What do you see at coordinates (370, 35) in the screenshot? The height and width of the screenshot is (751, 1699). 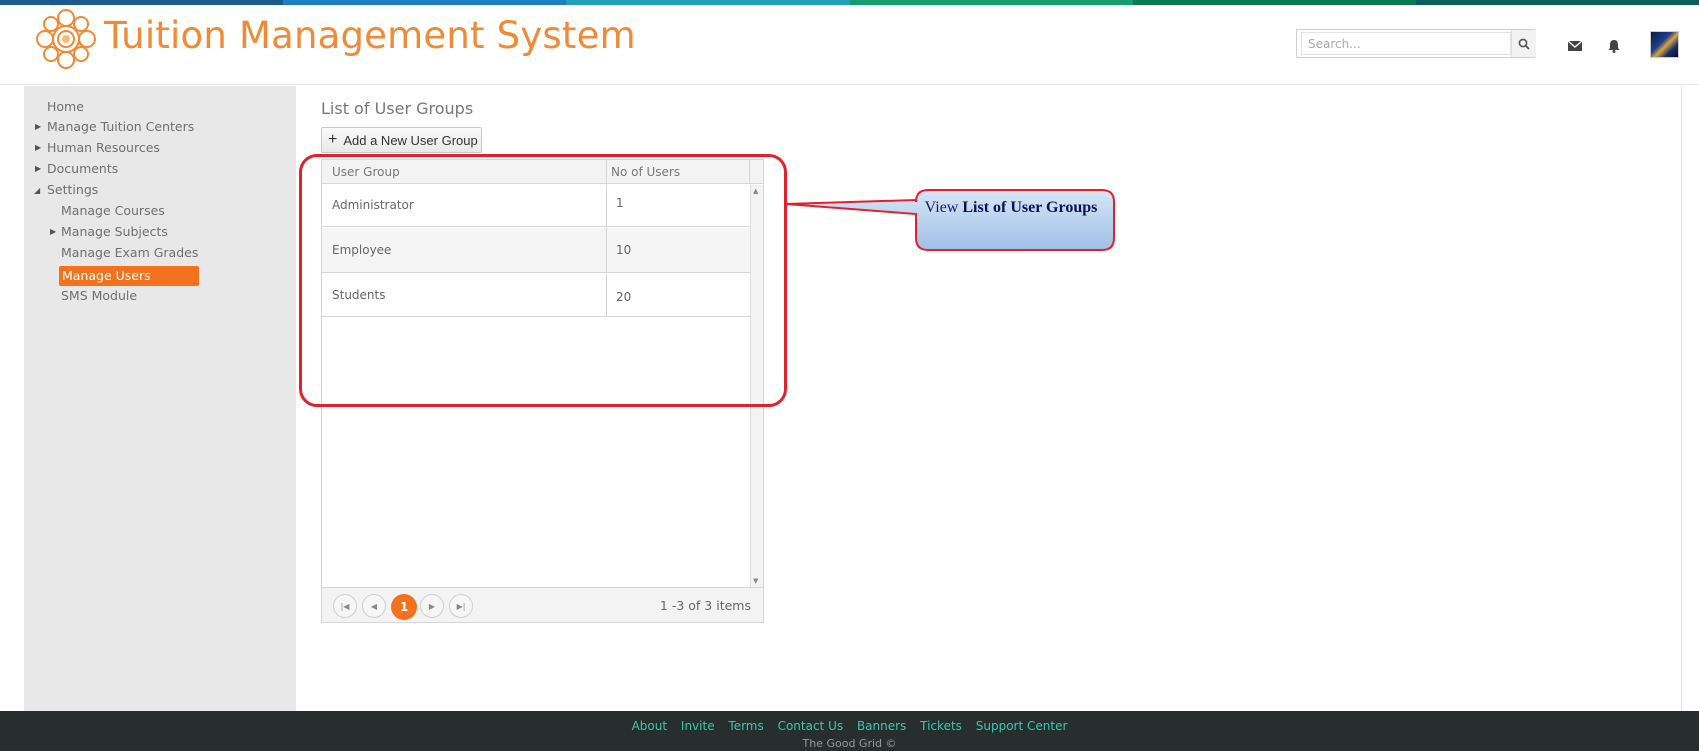 I see `app-title: Tuition Management System` at bounding box center [370, 35].